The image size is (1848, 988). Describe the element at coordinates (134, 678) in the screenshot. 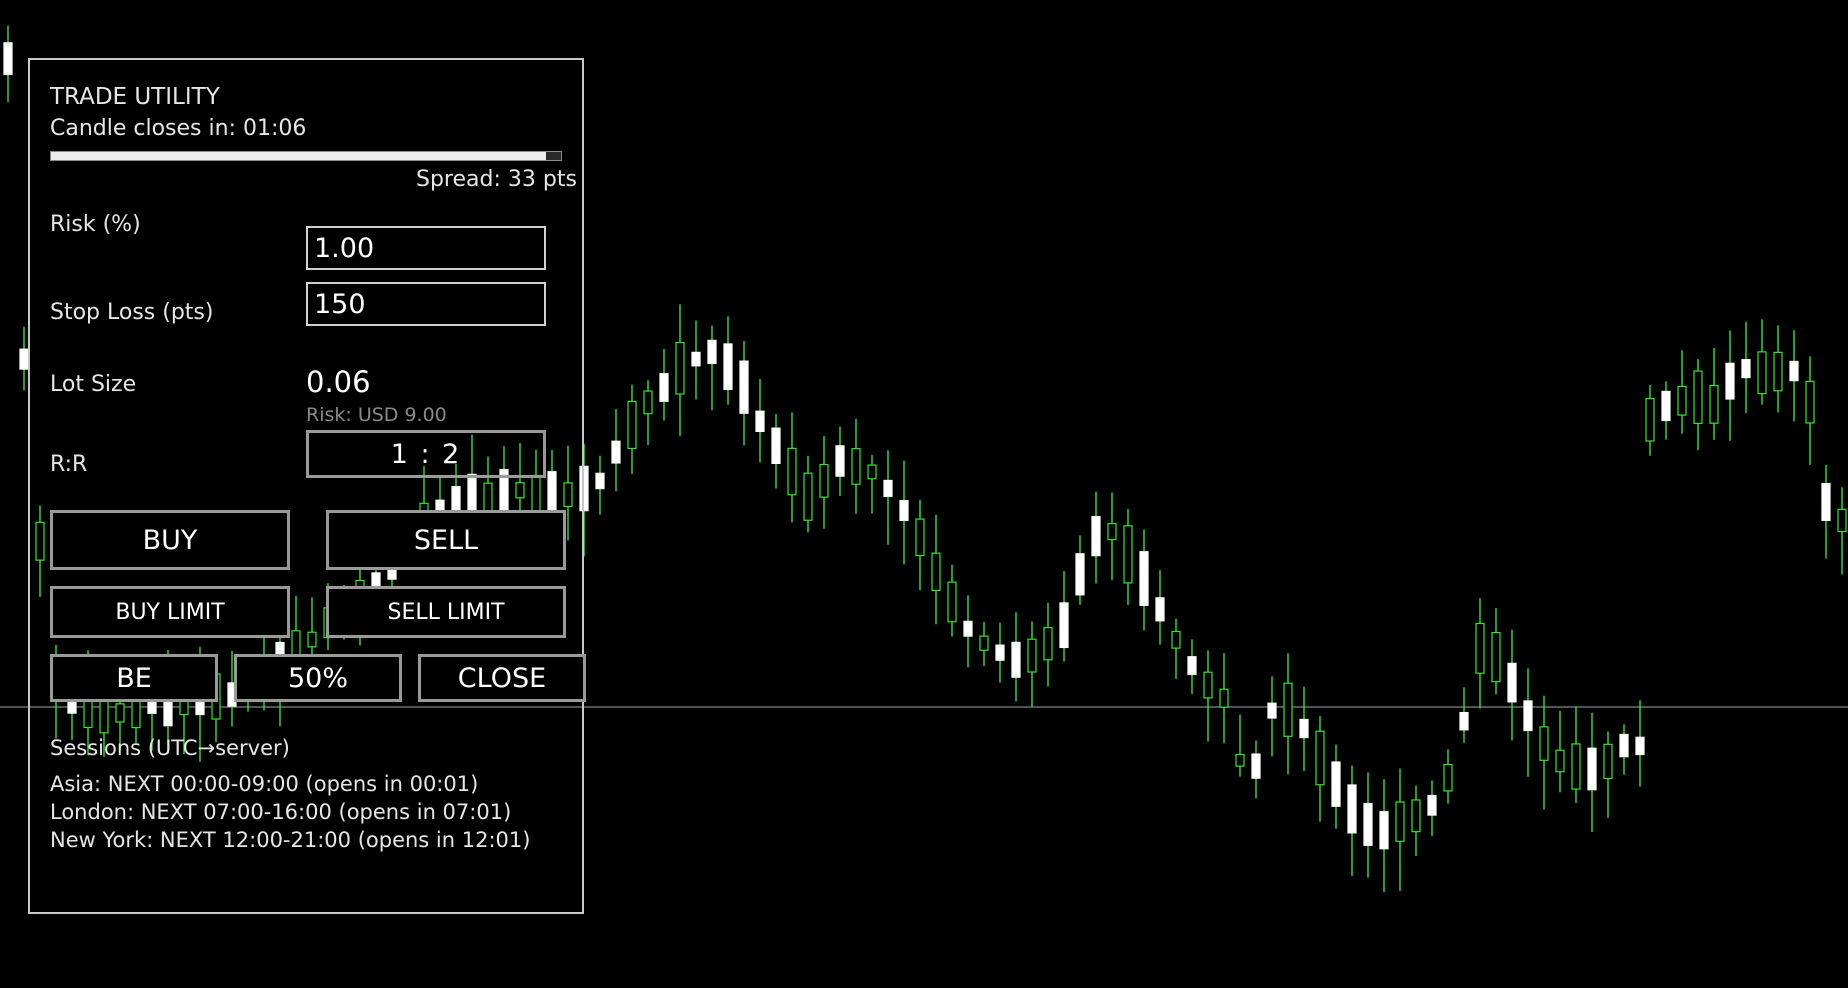

I see `breakeven-button: BE` at that location.